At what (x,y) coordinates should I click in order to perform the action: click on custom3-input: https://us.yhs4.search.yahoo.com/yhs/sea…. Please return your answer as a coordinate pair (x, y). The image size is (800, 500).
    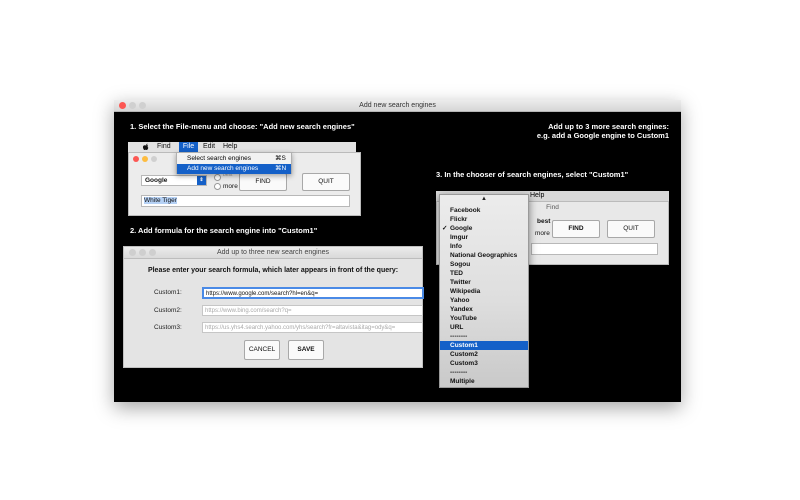
    Looking at the image, I should click on (312, 327).